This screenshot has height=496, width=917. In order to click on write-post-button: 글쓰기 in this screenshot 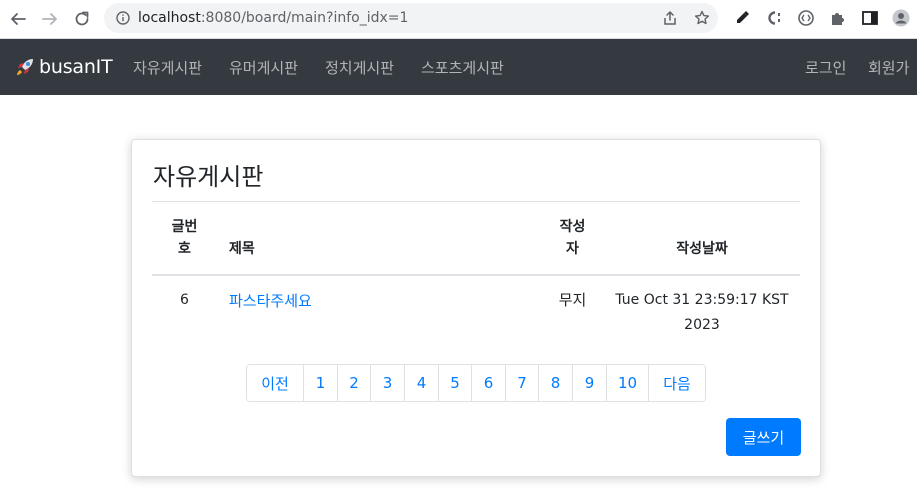, I will do `click(763, 437)`.